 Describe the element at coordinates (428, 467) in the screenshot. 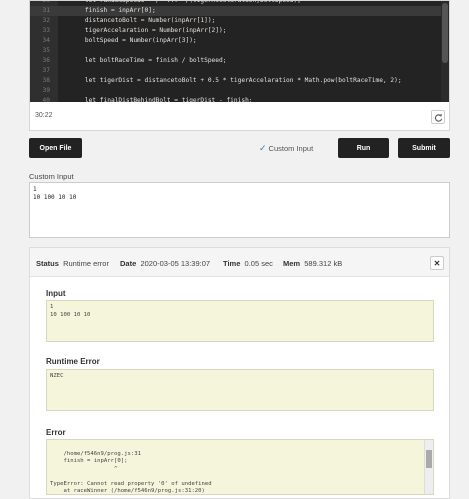

I see `error-scrollbar` at that location.